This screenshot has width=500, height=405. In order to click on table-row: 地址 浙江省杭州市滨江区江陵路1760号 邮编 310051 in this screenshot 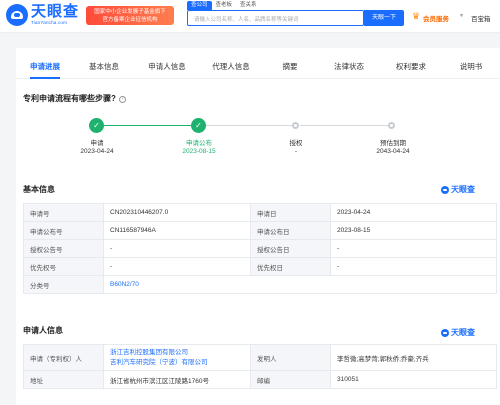, I will do `click(260, 379)`.